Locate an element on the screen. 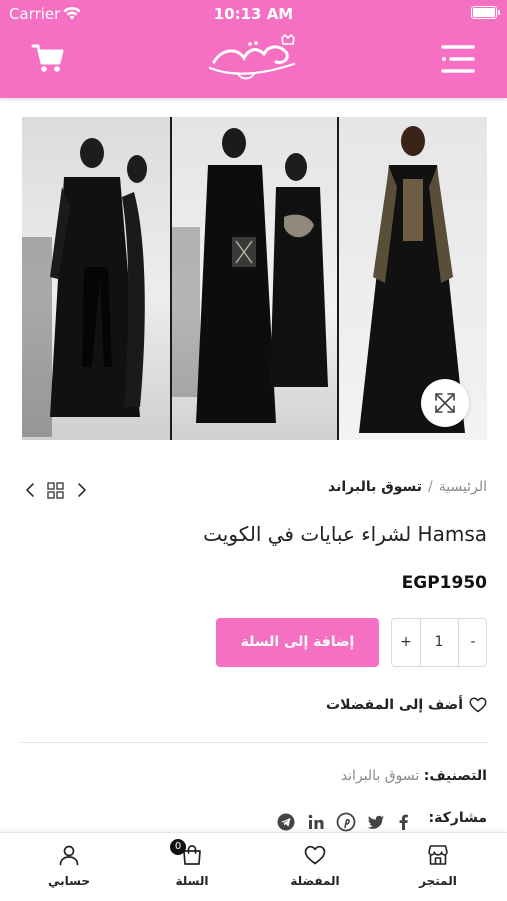  tab-store: المتجر is located at coordinates (438, 867).